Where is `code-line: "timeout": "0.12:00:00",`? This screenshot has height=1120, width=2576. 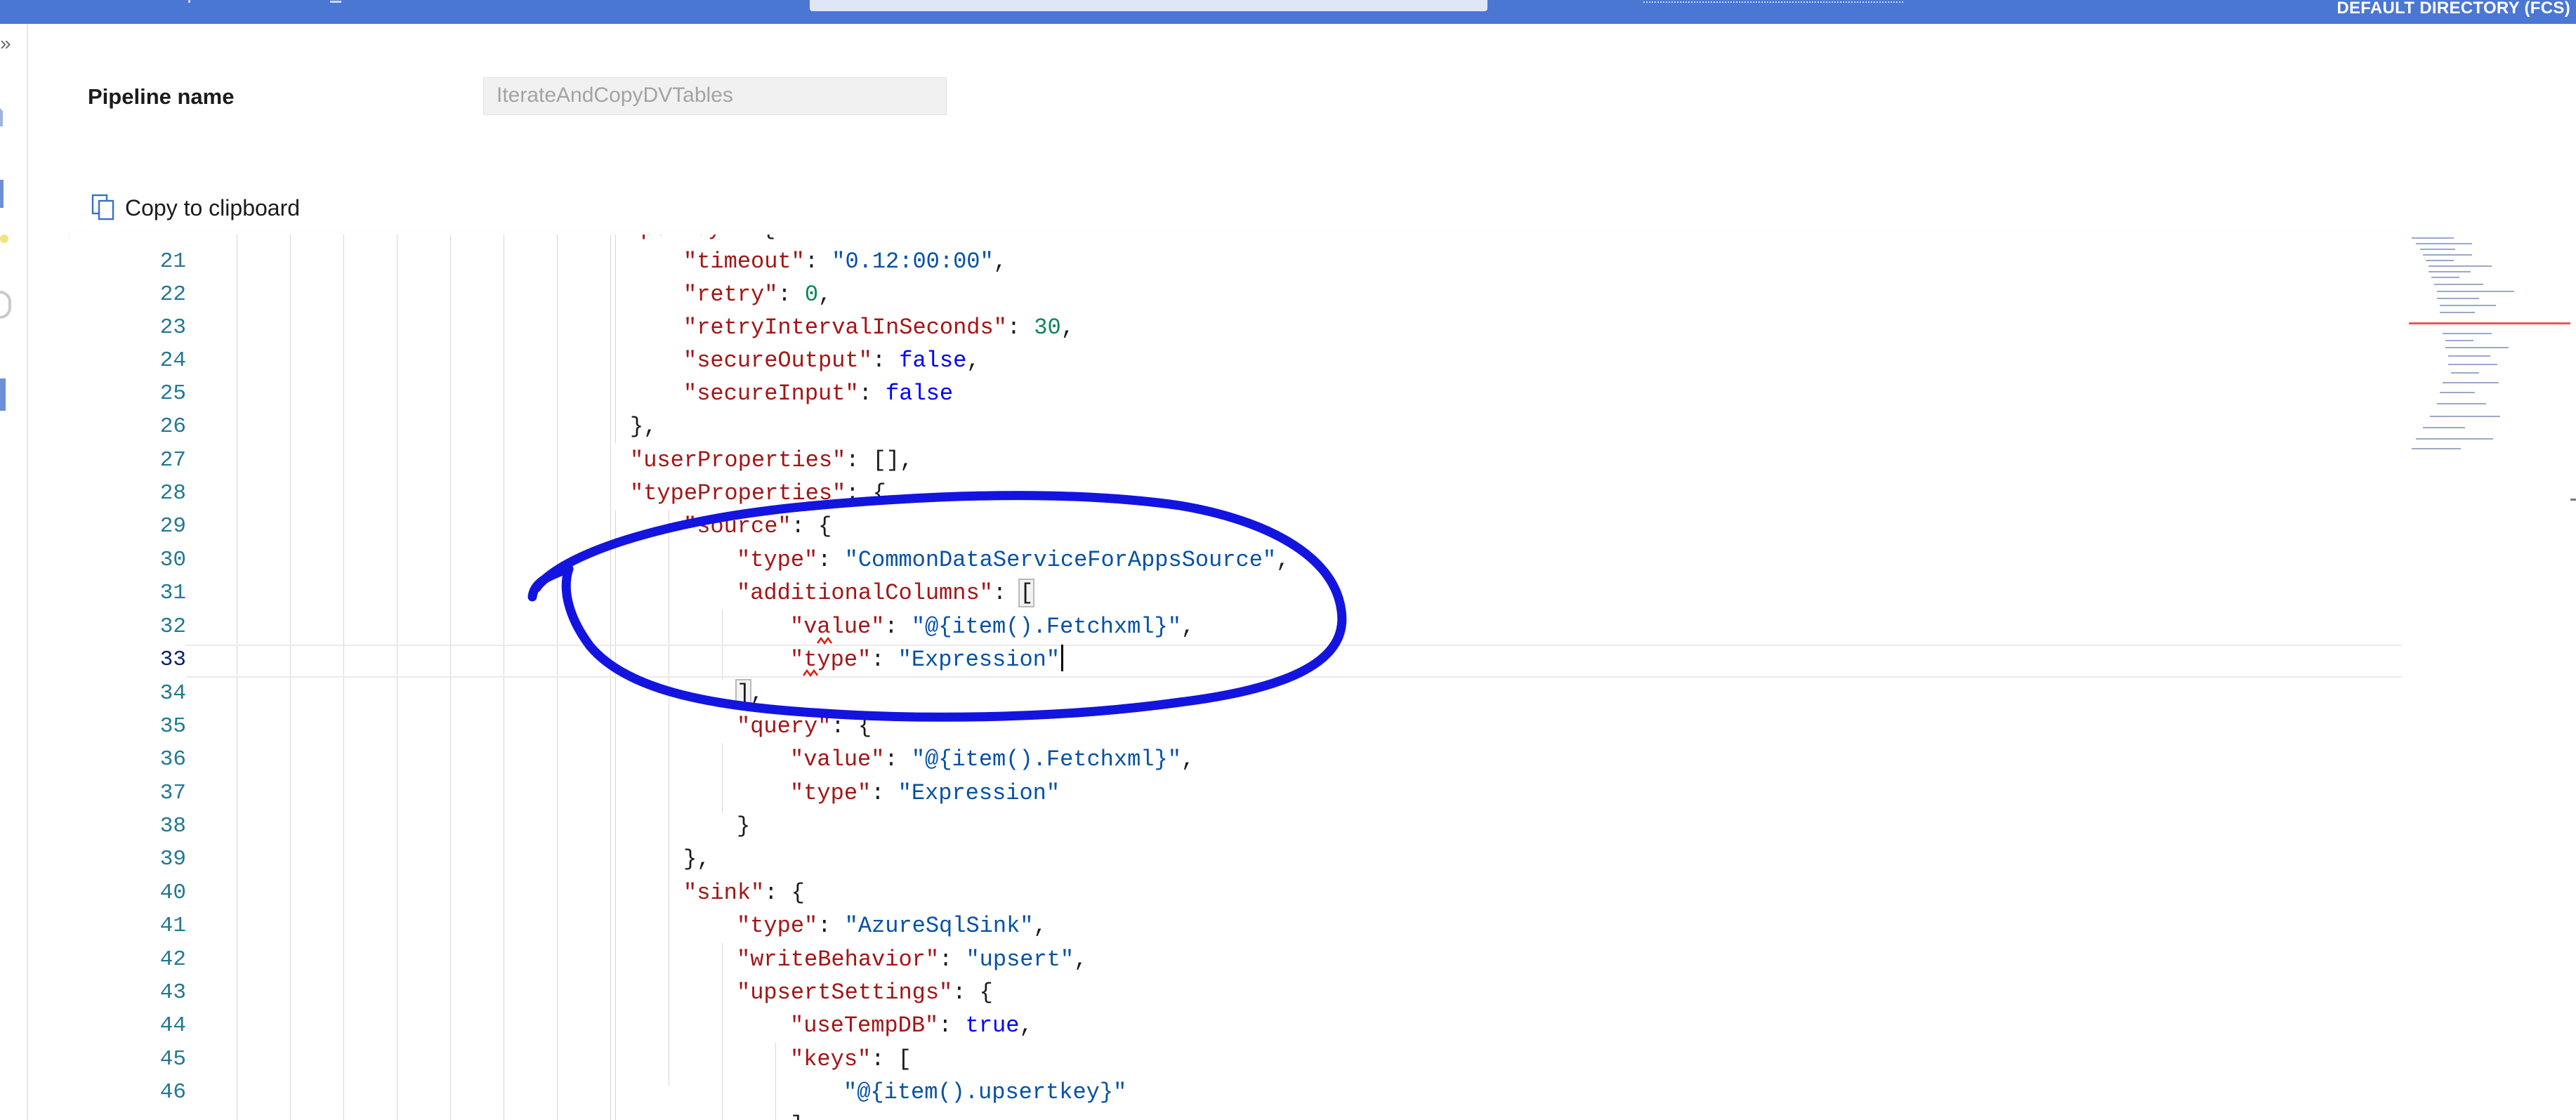 code-line: "timeout": "0.12:00:00", is located at coordinates (845, 262).